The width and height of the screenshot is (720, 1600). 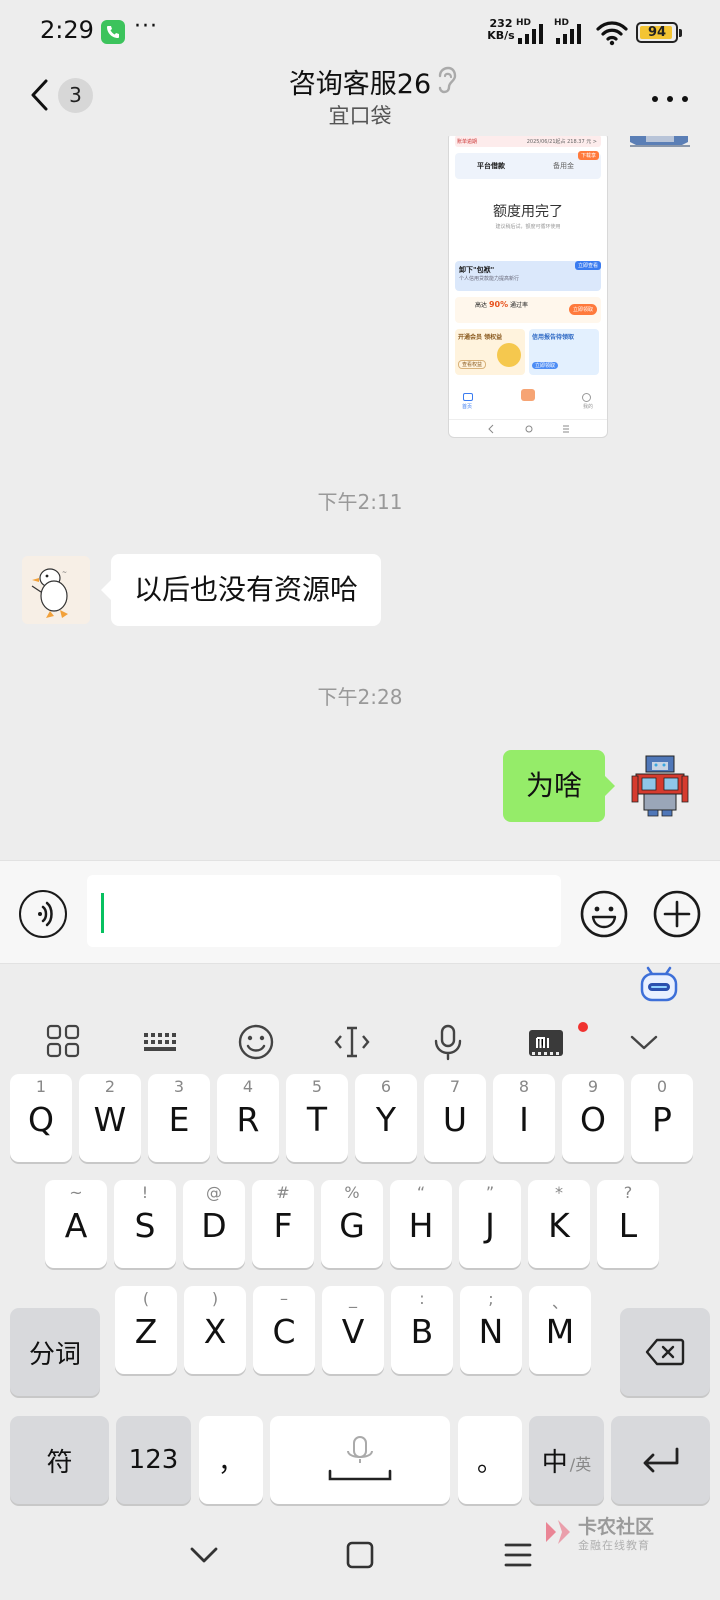 I want to click on mi-keyboard-icon, so click(x=546, y=1042).